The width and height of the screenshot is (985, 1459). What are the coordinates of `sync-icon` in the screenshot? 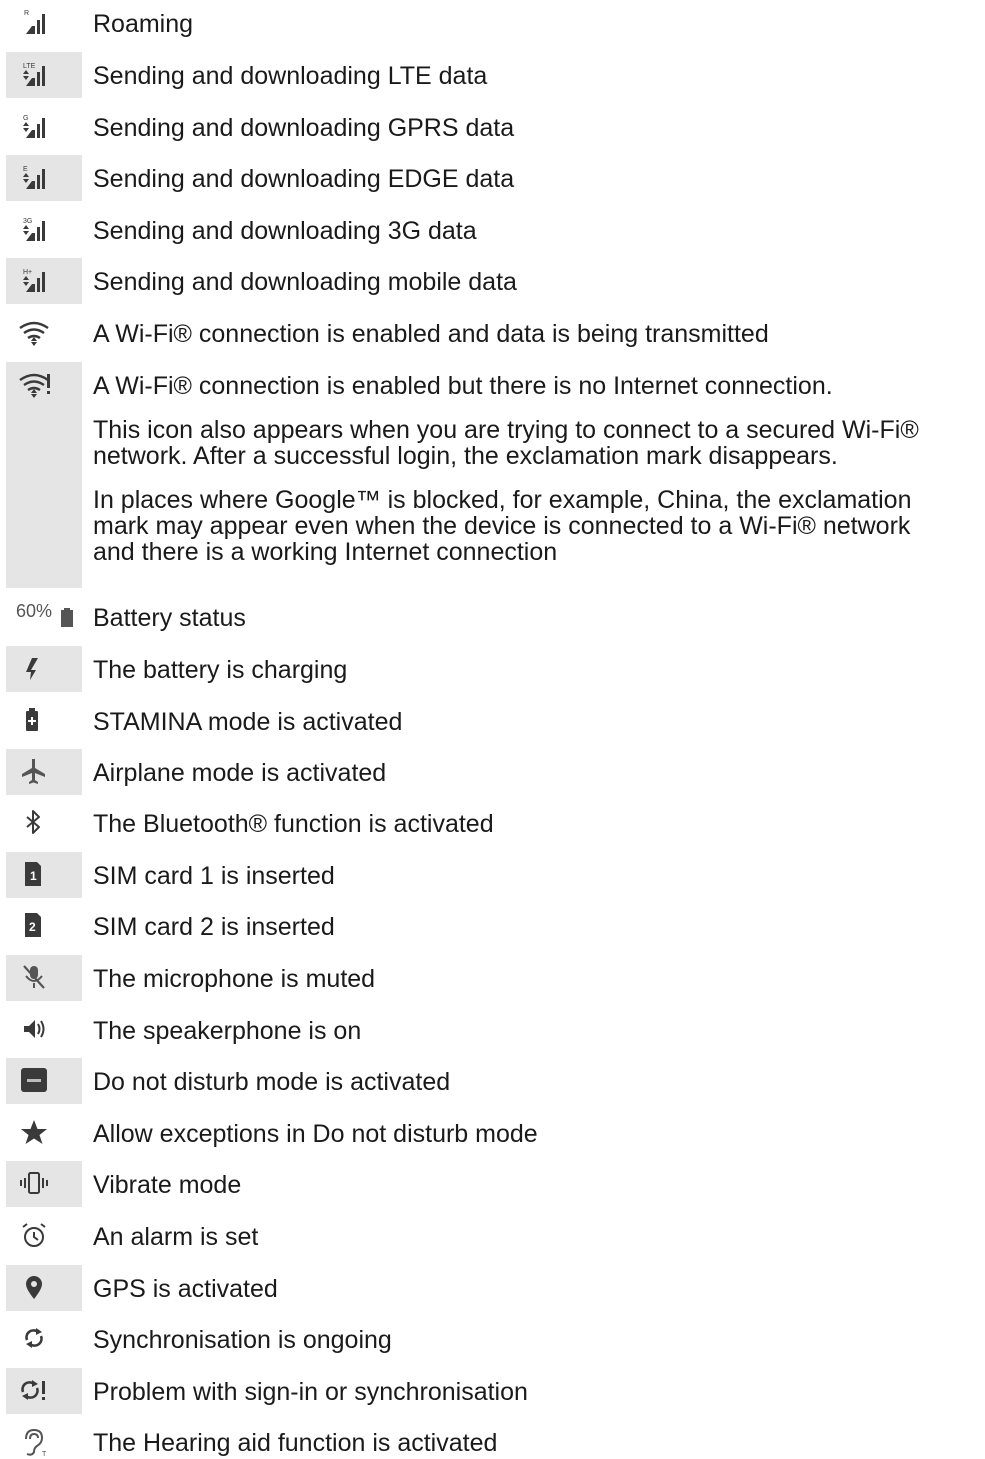 It's located at (34, 1338).